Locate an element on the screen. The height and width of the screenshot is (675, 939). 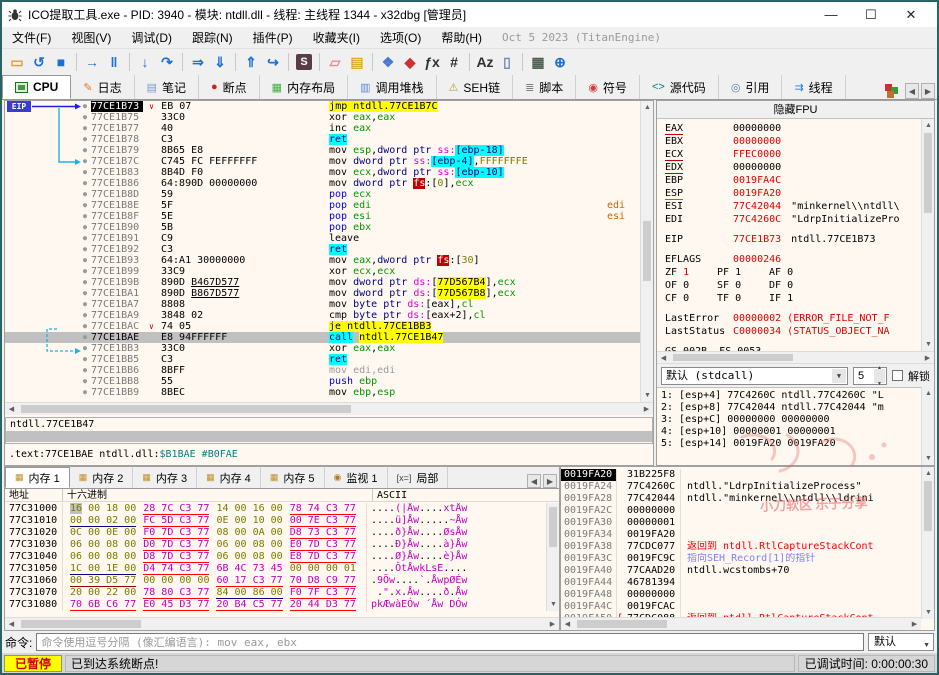
tab-调用堆栈: ▥ 调用堆栈 is located at coordinates (392, 87).